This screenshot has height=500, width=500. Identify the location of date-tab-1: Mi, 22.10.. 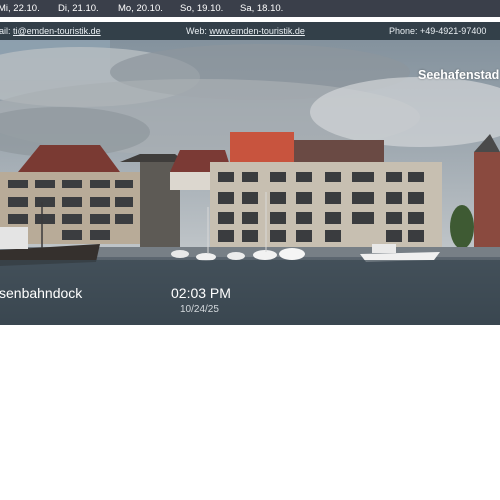
(20, 8).